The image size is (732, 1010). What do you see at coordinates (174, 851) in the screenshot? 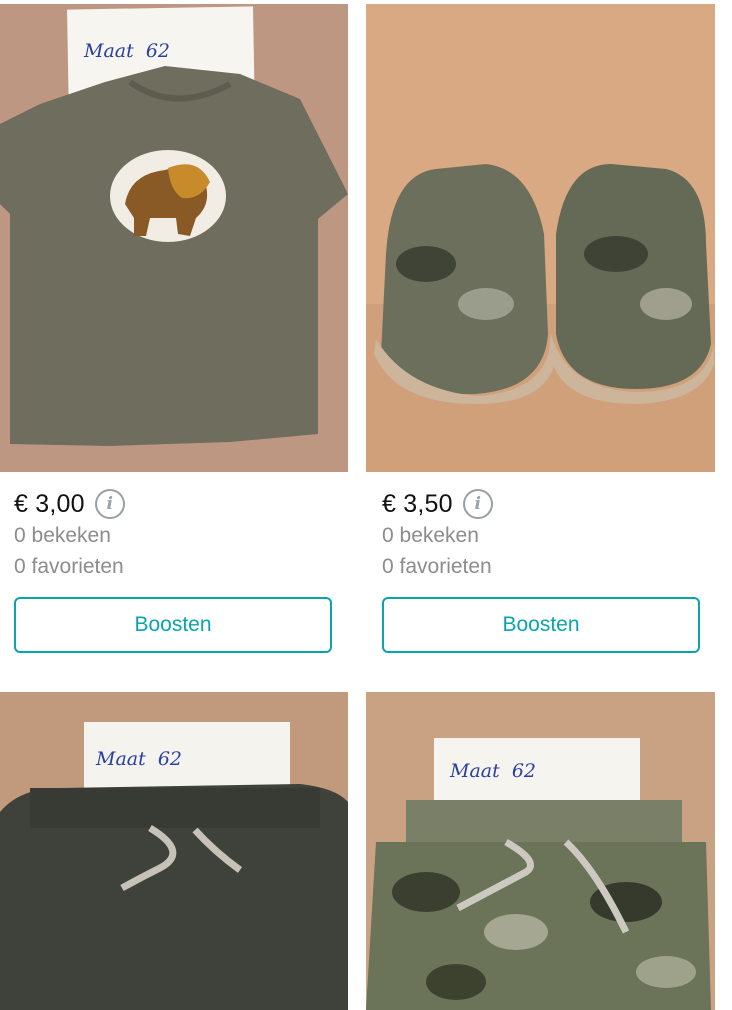
I see `item-photo-trousers-dark: Maat 62` at bounding box center [174, 851].